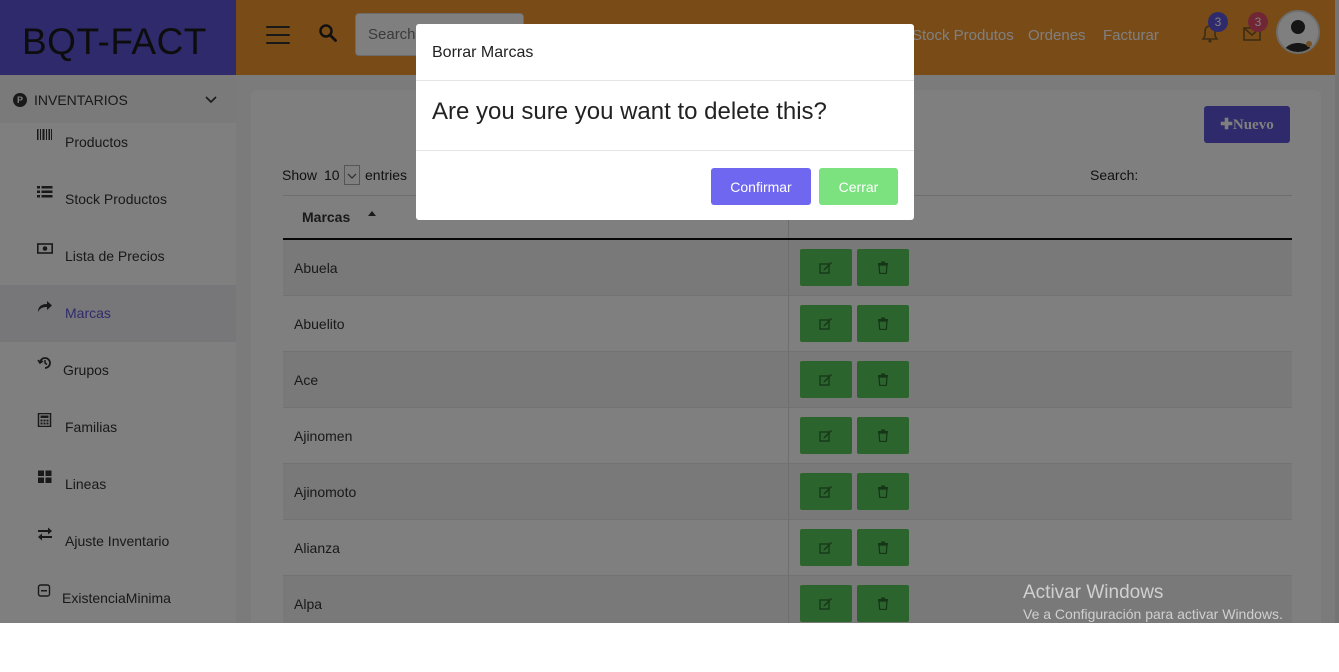  I want to click on close-button: Cerrar, so click(858, 186).